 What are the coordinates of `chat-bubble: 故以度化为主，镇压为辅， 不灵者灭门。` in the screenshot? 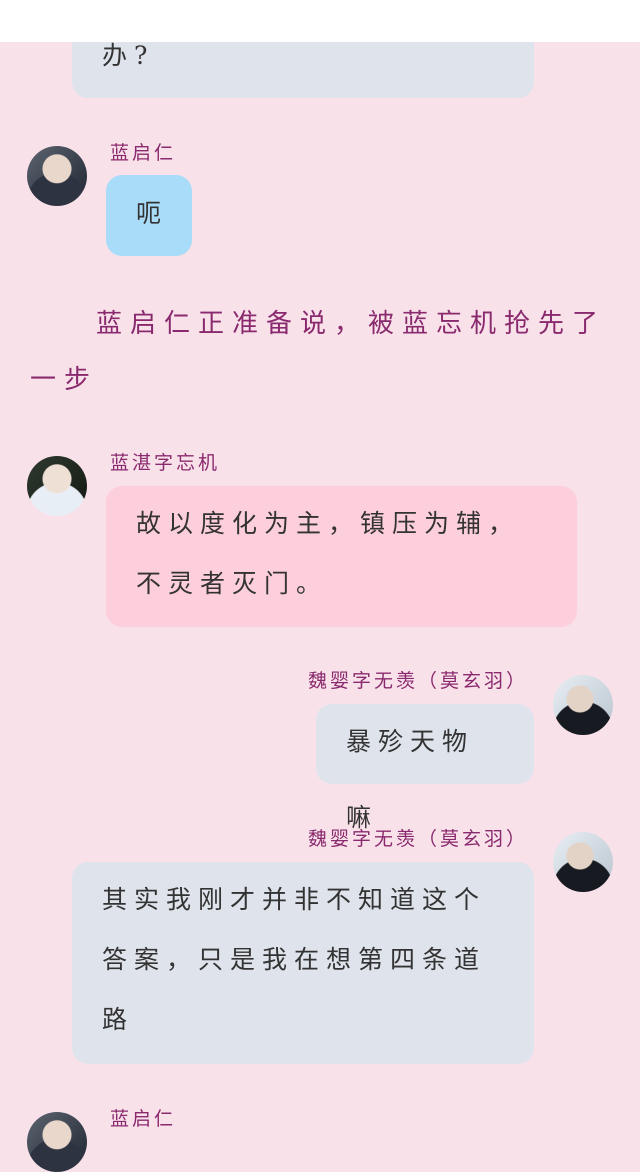 It's located at (341, 556).